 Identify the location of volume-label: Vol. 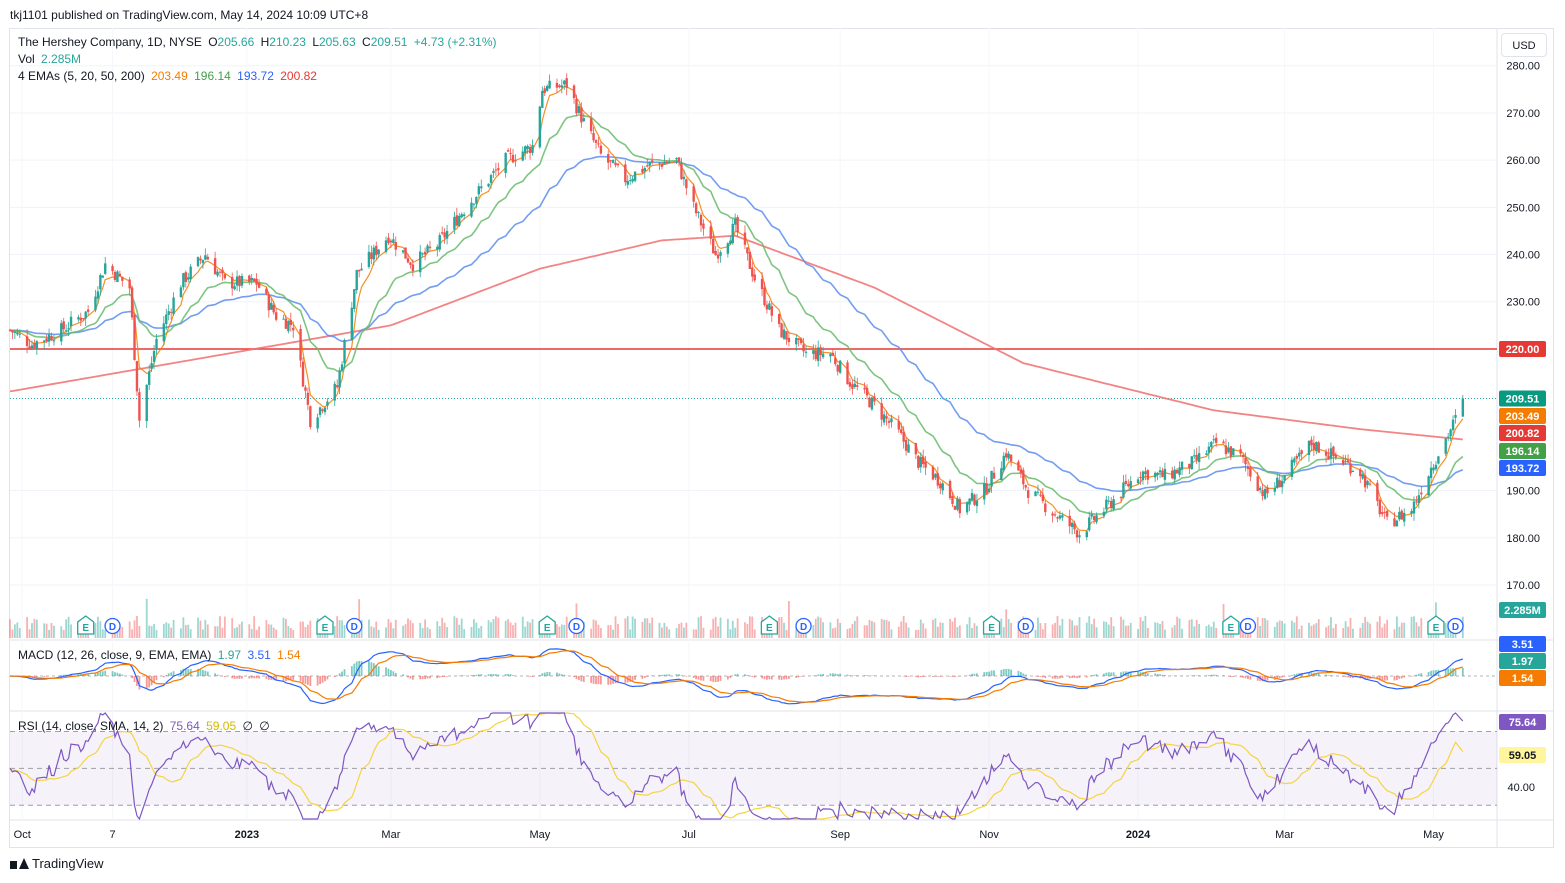
(26, 59).